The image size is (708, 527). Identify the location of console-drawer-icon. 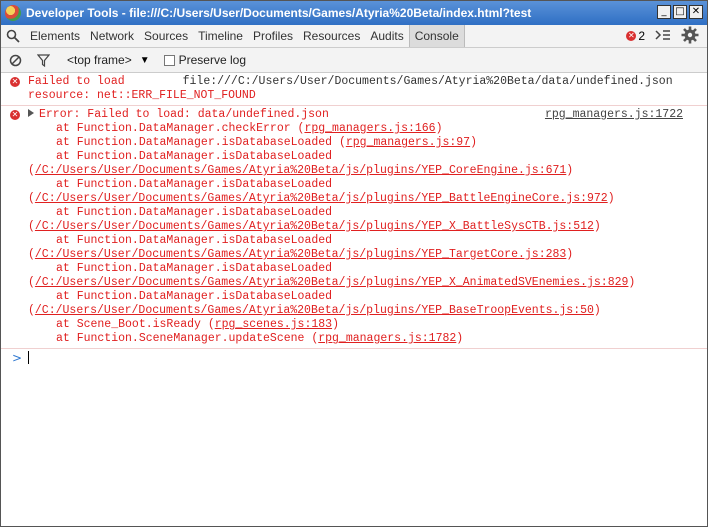
(663, 36).